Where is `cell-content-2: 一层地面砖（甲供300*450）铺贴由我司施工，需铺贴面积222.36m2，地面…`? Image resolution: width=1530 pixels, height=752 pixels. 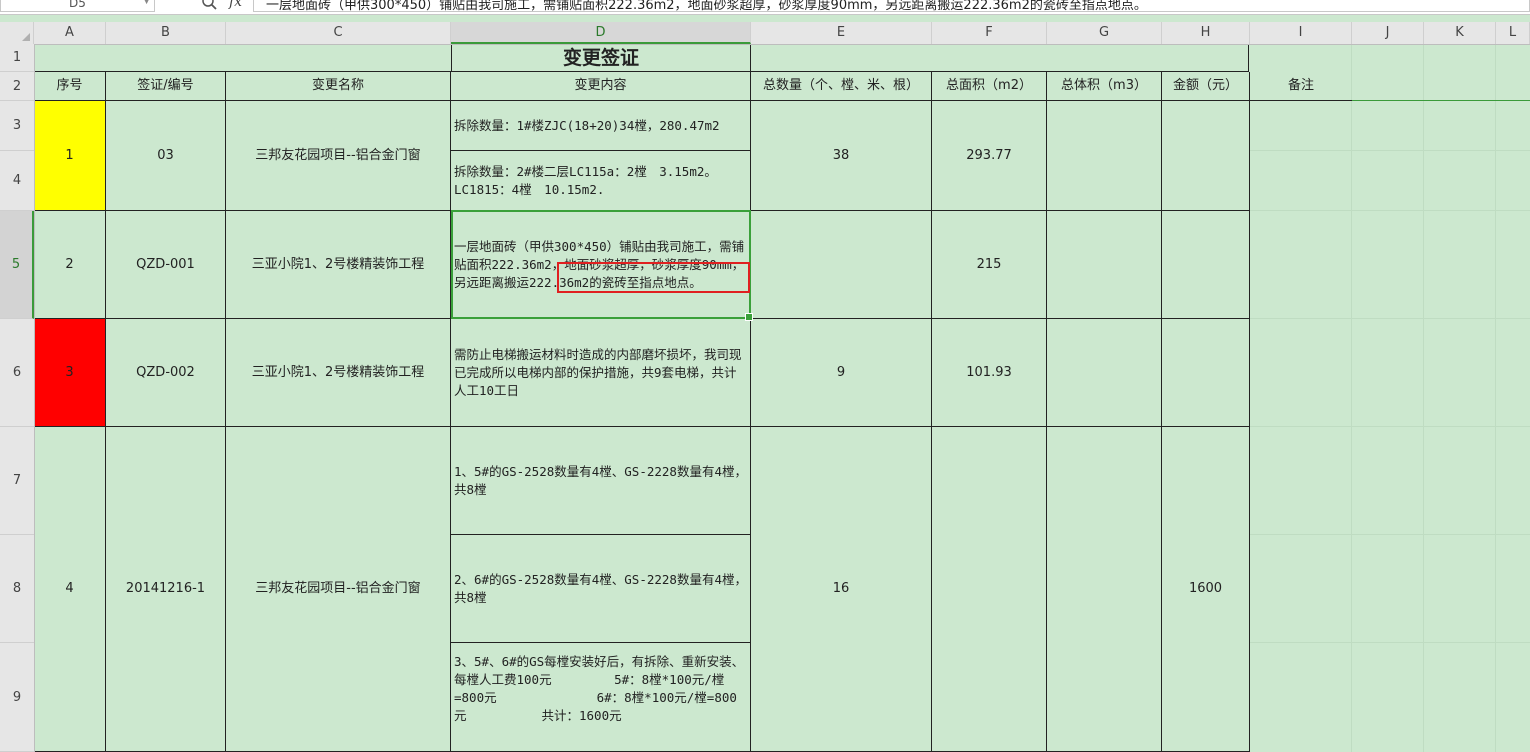 cell-content-2: 一层地面砖（甲供300*450）铺贴由我司施工，需铺贴面积222.36m2，地面… is located at coordinates (601, 265).